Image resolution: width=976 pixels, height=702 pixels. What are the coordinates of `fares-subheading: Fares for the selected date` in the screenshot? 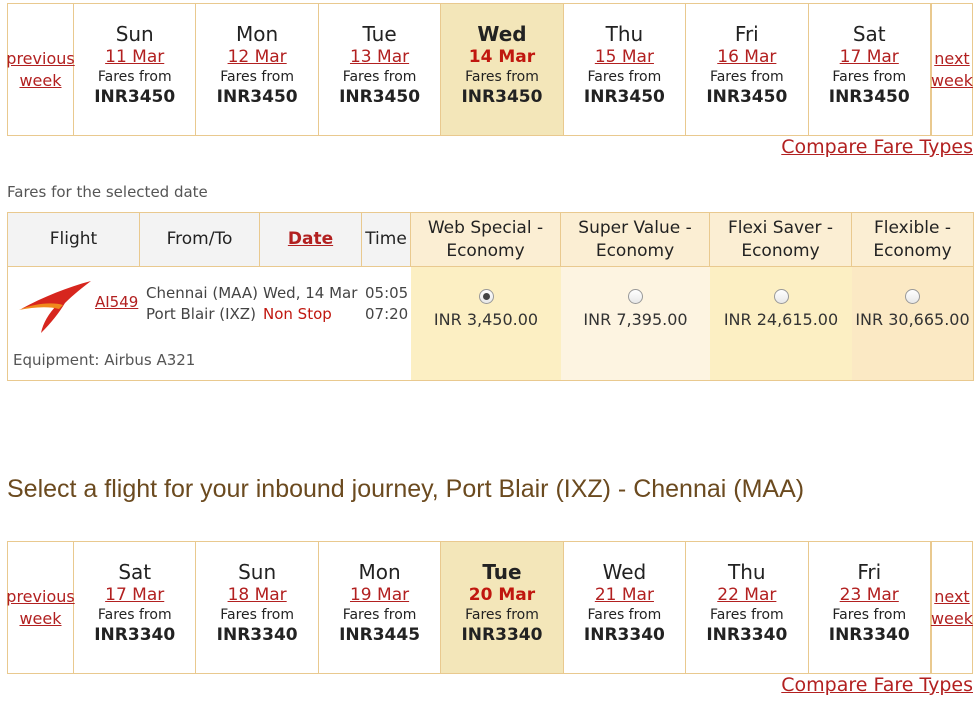 It's located at (107, 192).